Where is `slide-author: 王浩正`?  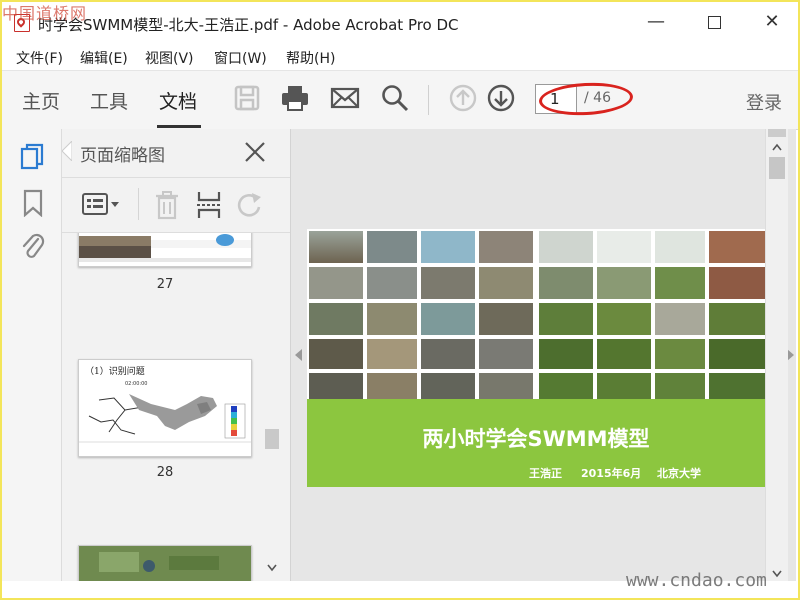 slide-author: 王浩正 is located at coordinates (545, 473).